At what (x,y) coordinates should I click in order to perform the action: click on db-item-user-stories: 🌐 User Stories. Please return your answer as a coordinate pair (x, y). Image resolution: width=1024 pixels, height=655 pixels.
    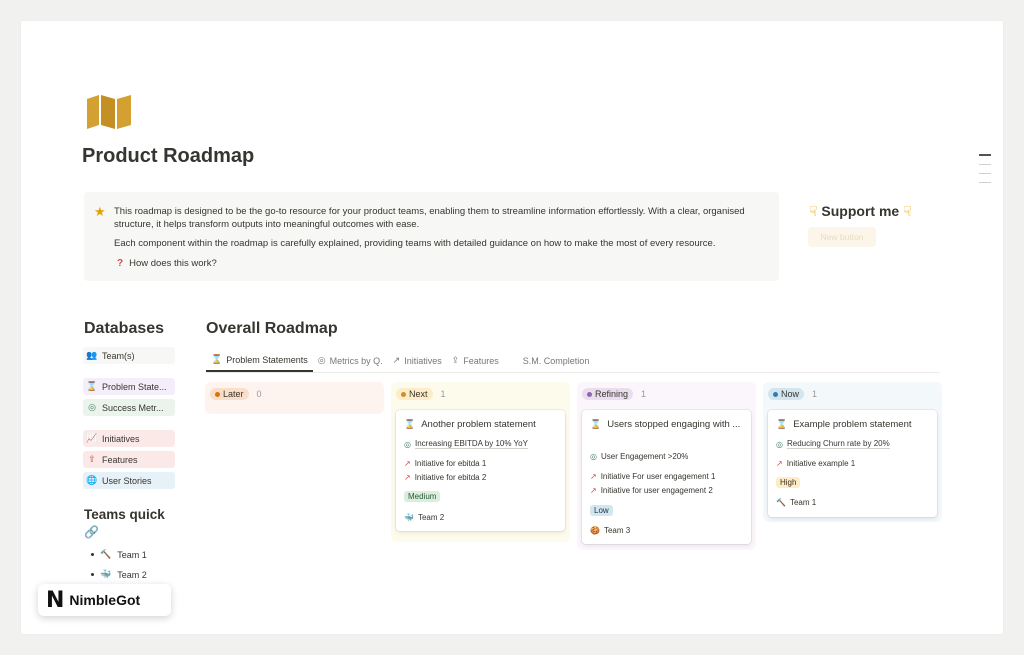
    Looking at the image, I should click on (129, 480).